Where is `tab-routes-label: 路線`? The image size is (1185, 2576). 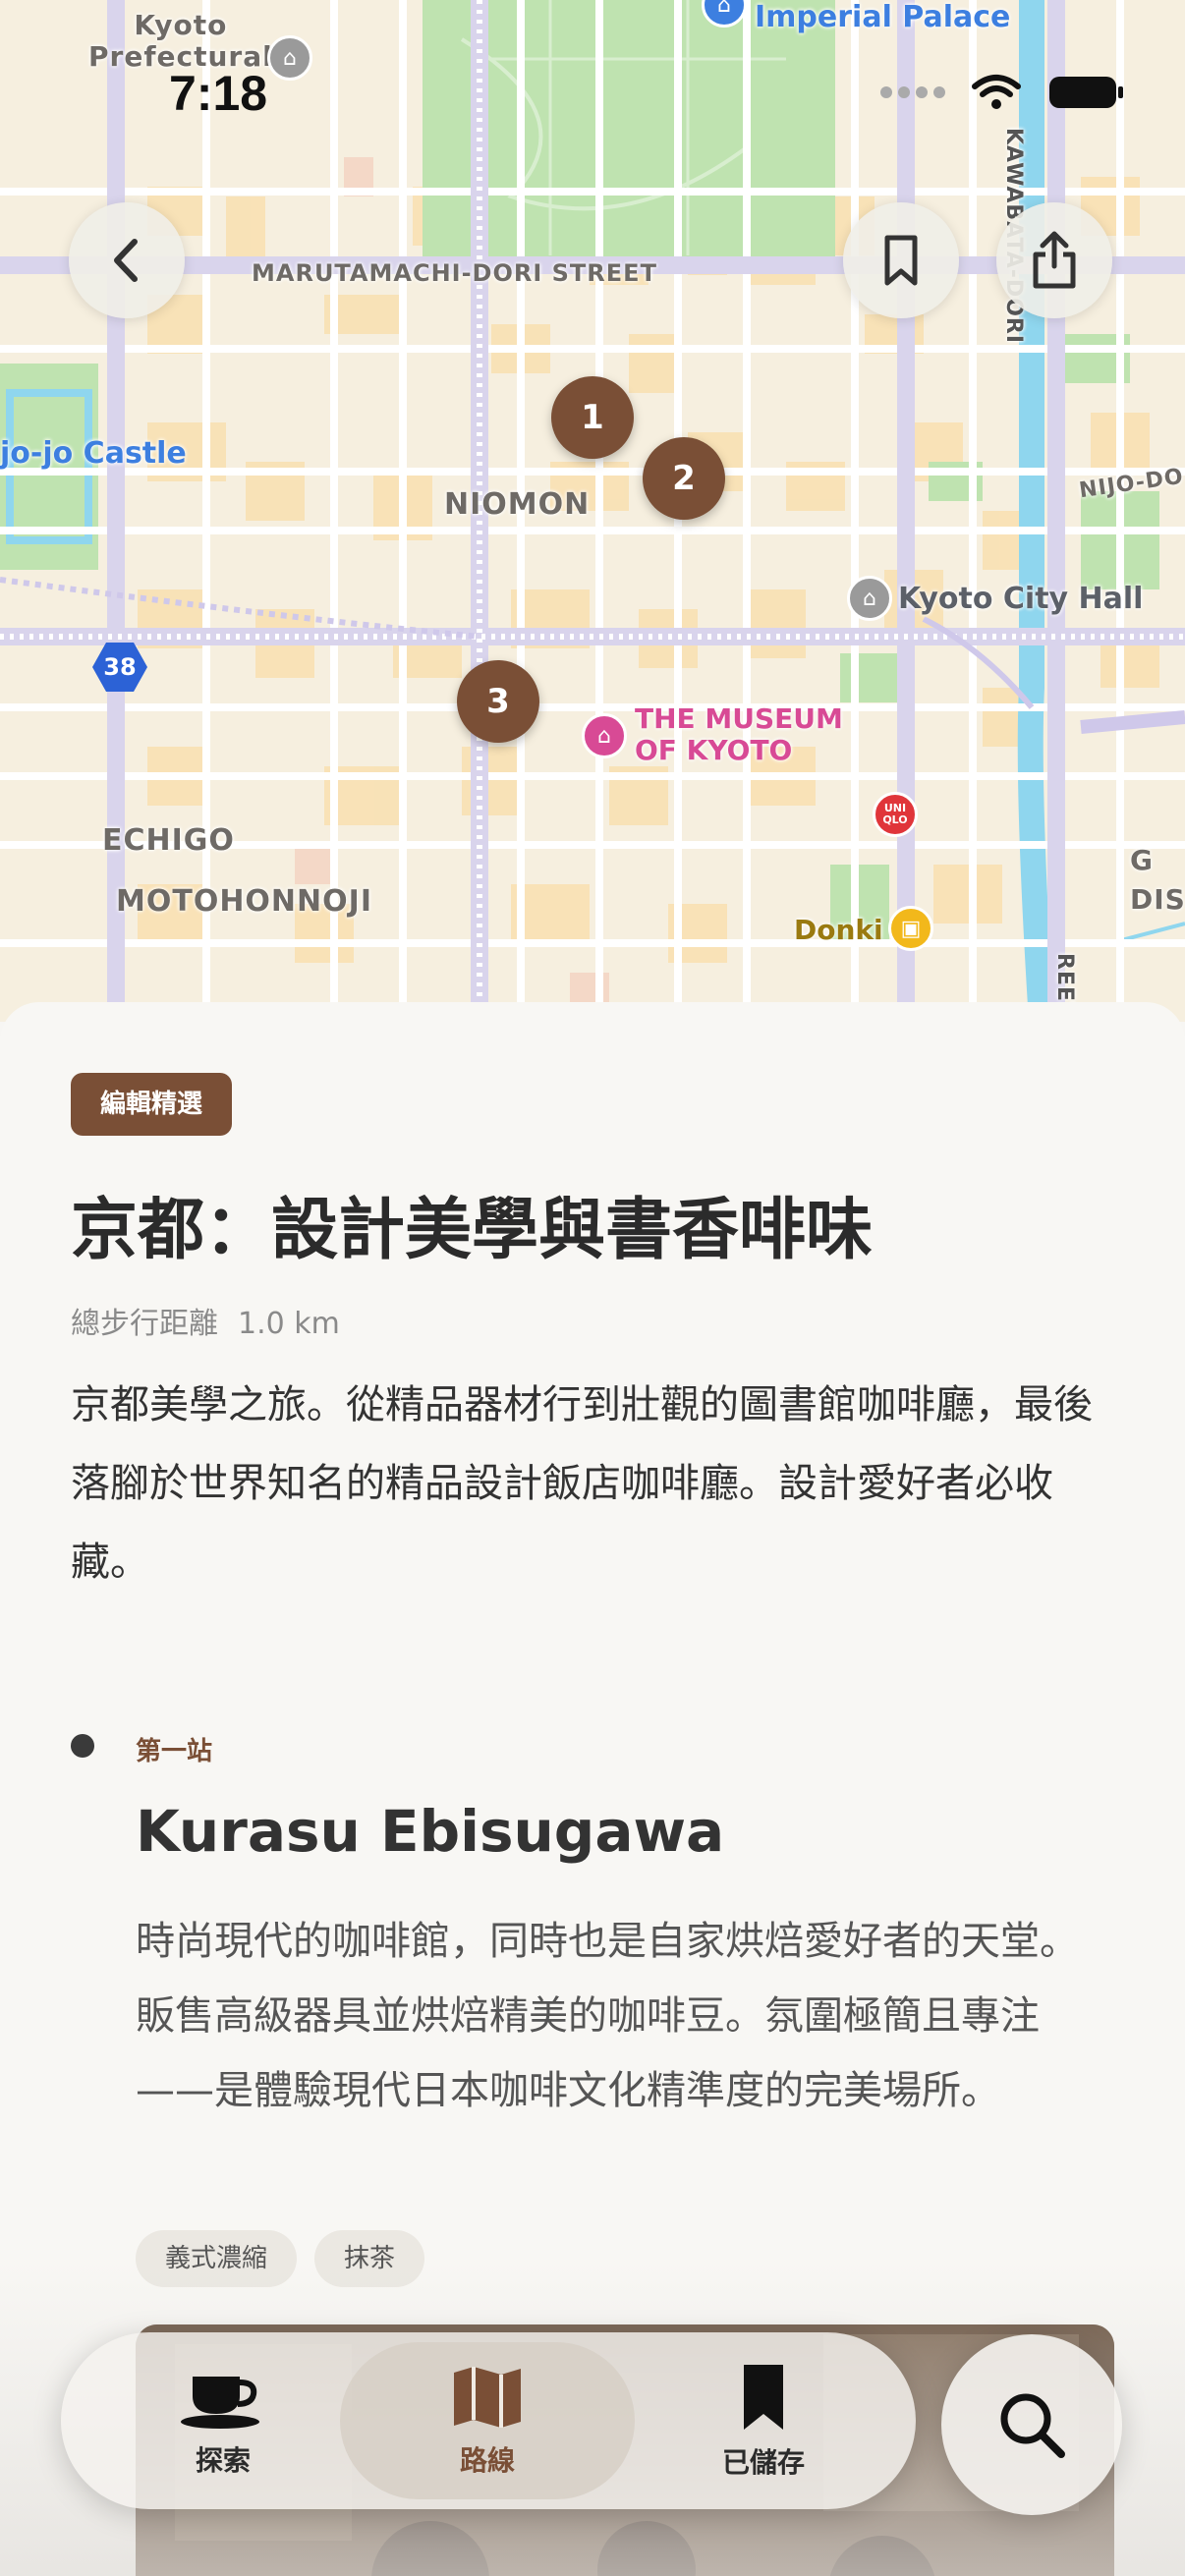 tab-routes-label: 路線 is located at coordinates (487, 2460).